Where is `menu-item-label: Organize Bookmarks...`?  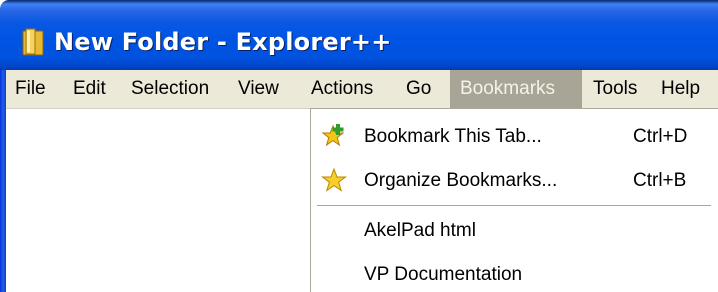 menu-item-label: Organize Bookmarks... is located at coordinates (461, 180).